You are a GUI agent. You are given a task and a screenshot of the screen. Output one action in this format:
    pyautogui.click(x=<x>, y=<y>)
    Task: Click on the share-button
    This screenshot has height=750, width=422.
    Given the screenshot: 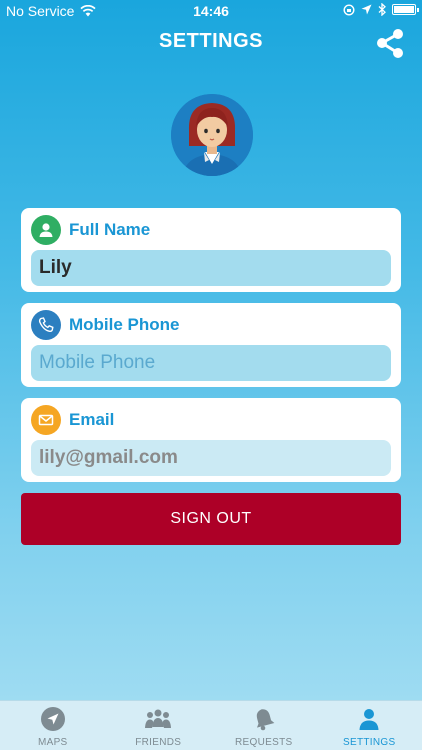 What is the action you would take?
    pyautogui.click(x=390, y=44)
    